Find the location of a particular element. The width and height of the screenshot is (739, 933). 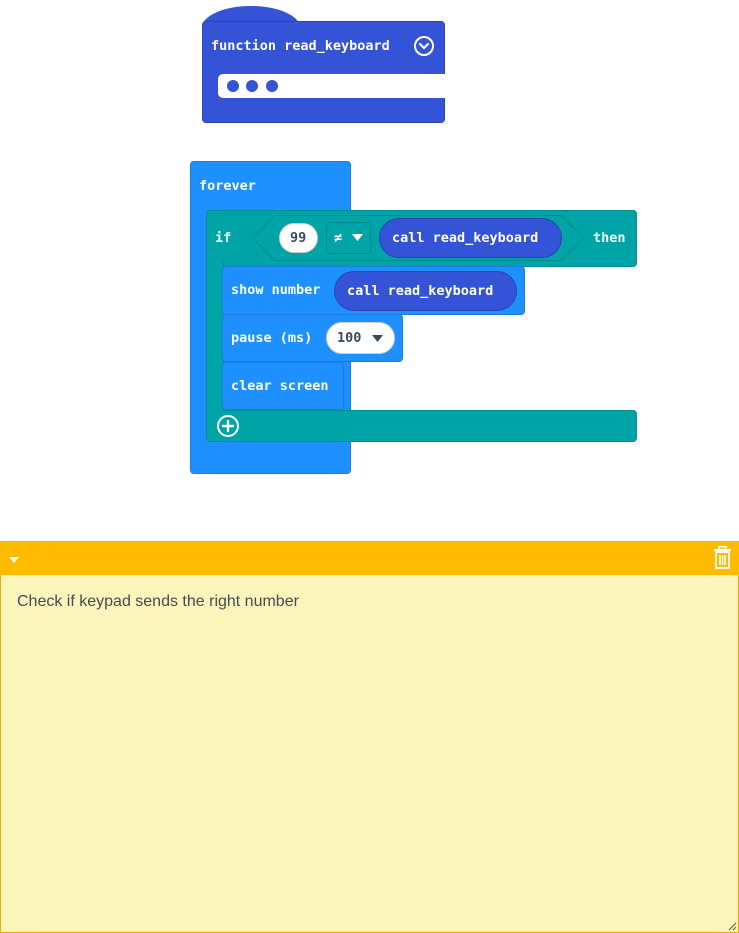

trash-icon is located at coordinates (722, 557).